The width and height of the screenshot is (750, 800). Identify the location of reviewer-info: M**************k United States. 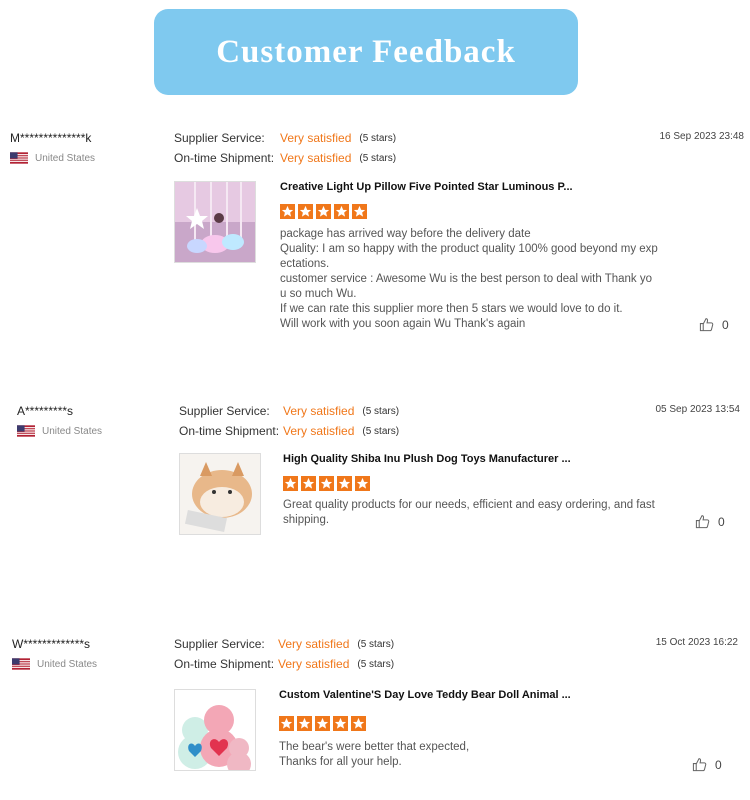
(52, 147).